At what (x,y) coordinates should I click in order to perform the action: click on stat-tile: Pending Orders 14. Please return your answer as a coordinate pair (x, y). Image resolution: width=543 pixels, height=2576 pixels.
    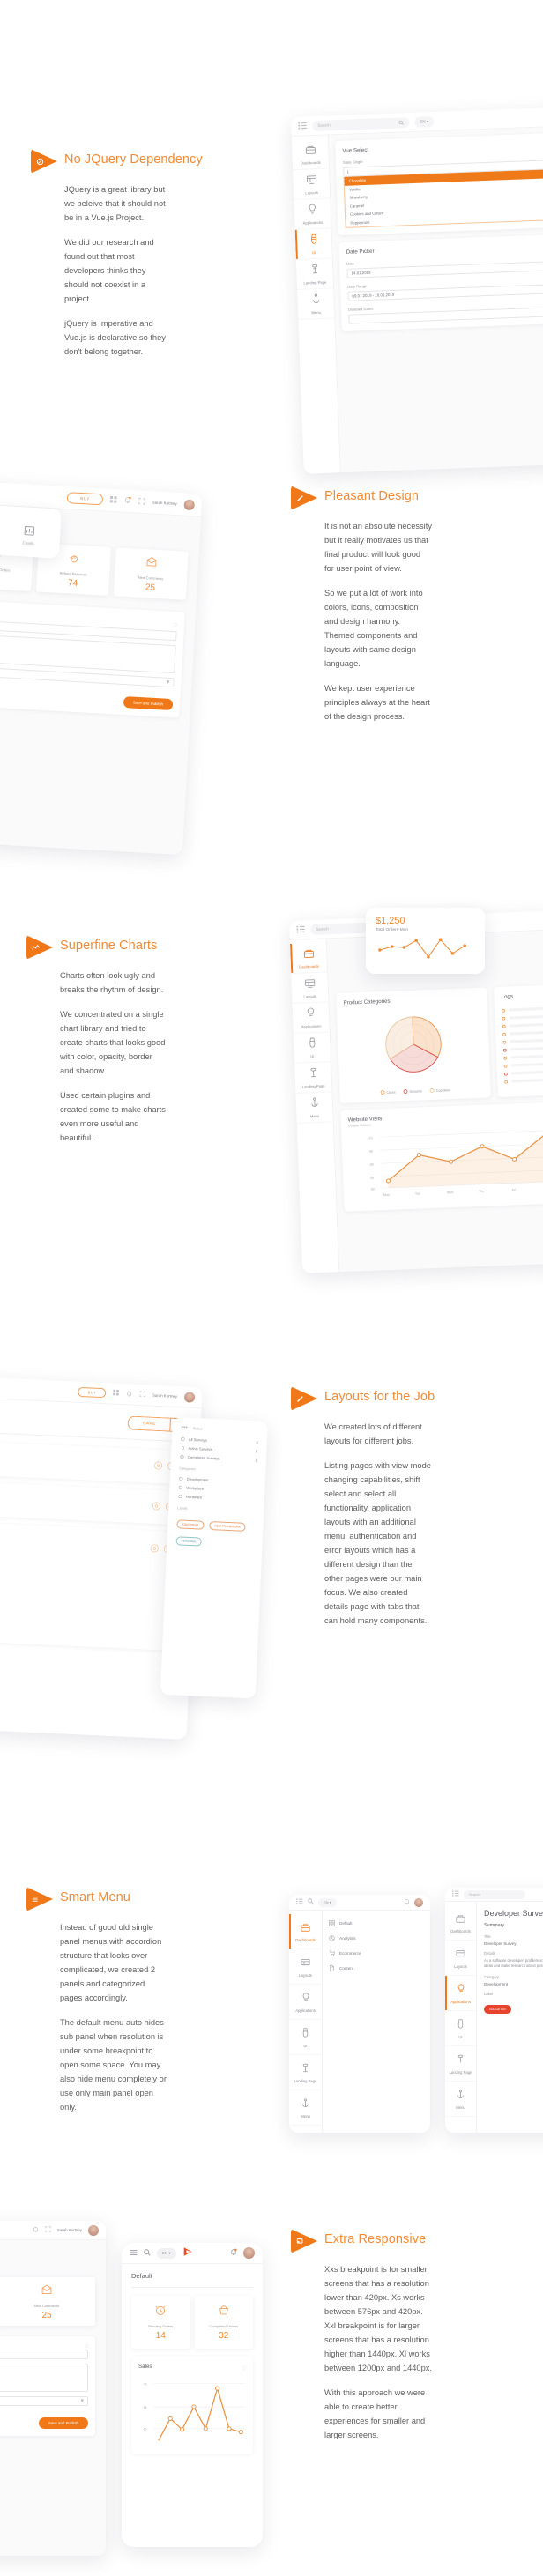
    Looking at the image, I should click on (160, 2322).